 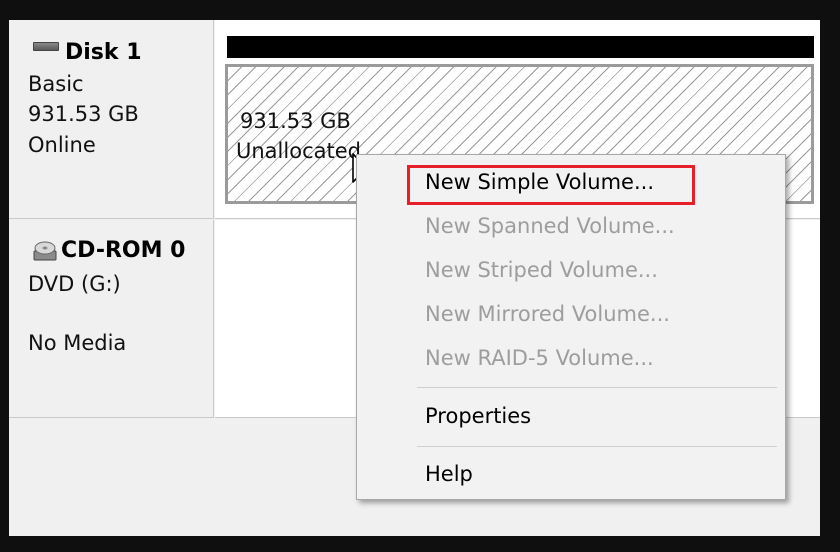 I want to click on cdrom-name: CD-ROM 0, so click(x=123, y=250).